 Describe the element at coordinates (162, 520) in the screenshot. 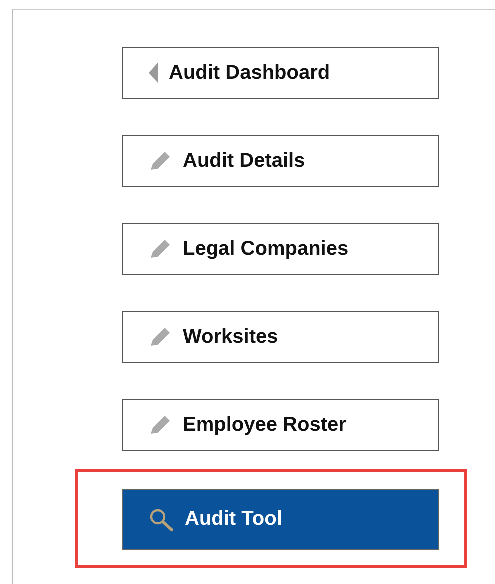

I see `search-icon` at that location.